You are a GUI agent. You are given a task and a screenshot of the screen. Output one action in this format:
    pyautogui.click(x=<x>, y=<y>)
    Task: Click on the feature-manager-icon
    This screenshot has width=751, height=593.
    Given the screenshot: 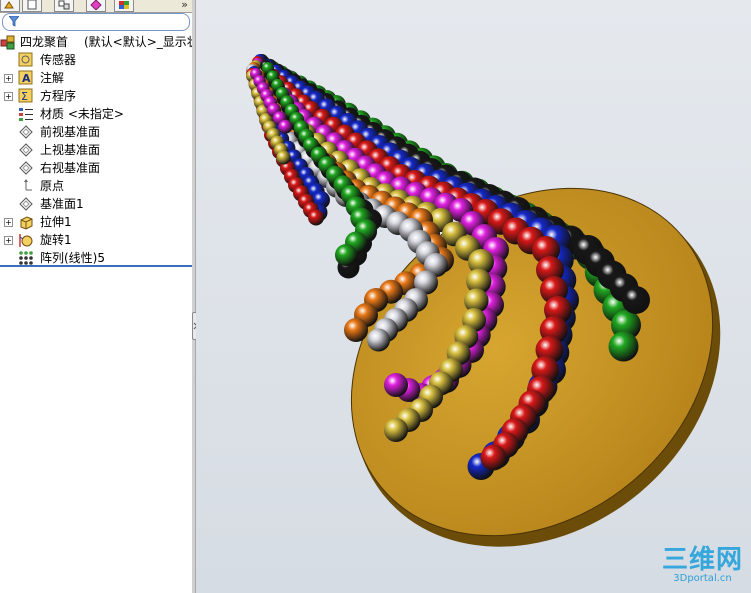 What is the action you would take?
    pyautogui.click(x=9, y=5)
    